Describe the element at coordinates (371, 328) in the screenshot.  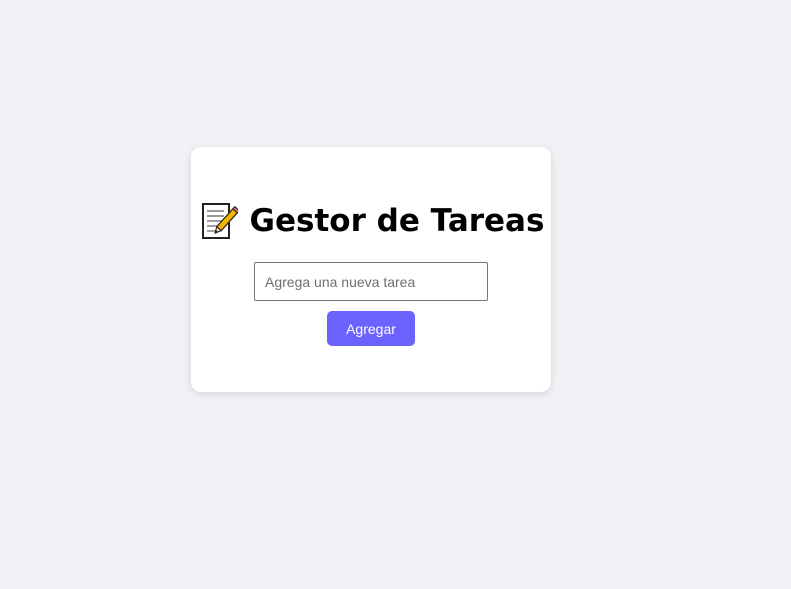
I see `add-task-button: Agregar` at that location.